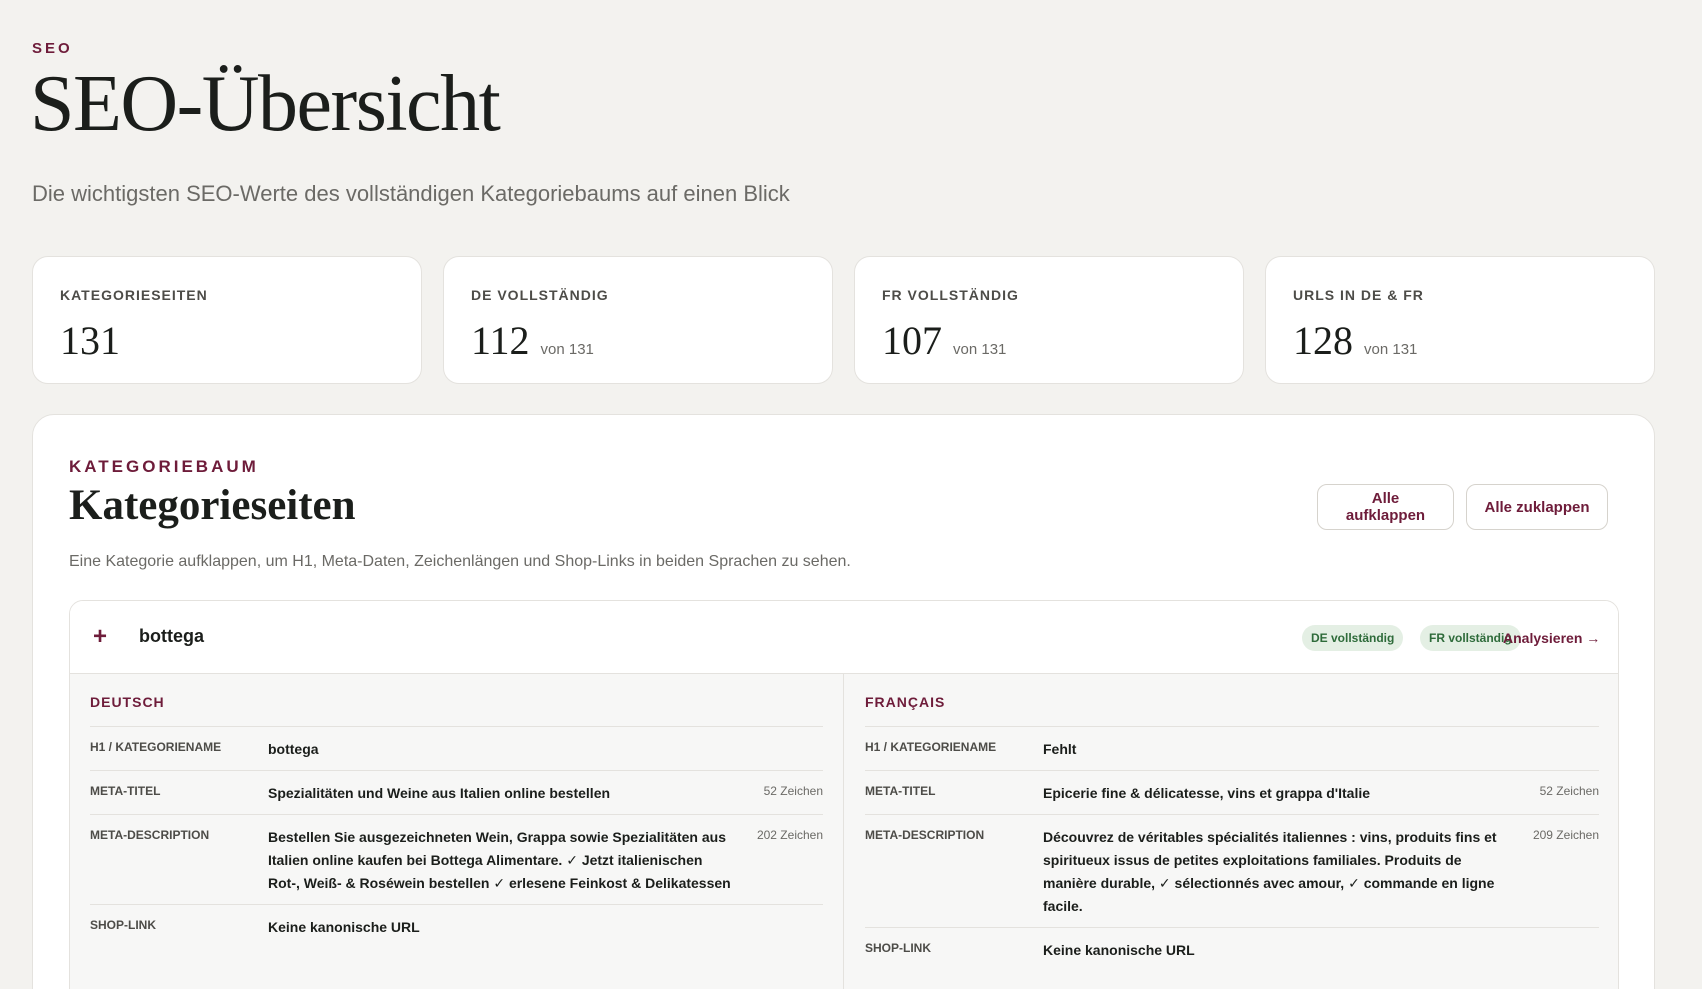  What do you see at coordinates (500, 340) in the screenshot?
I see `stat-value: 112` at bounding box center [500, 340].